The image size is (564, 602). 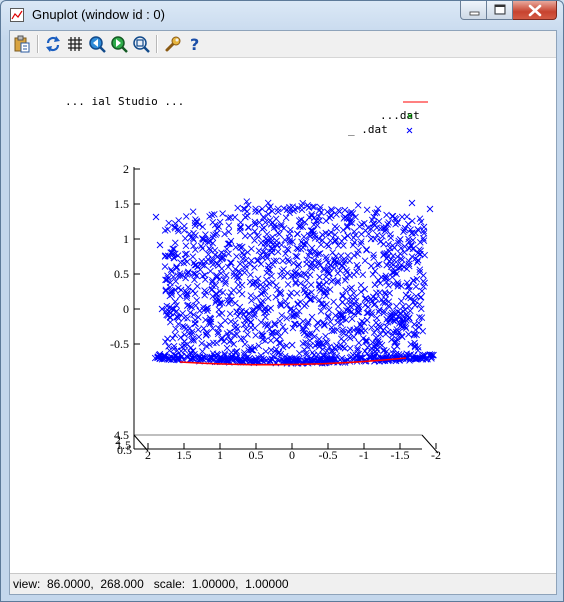 I want to click on scatter-points, so click(x=294, y=282).